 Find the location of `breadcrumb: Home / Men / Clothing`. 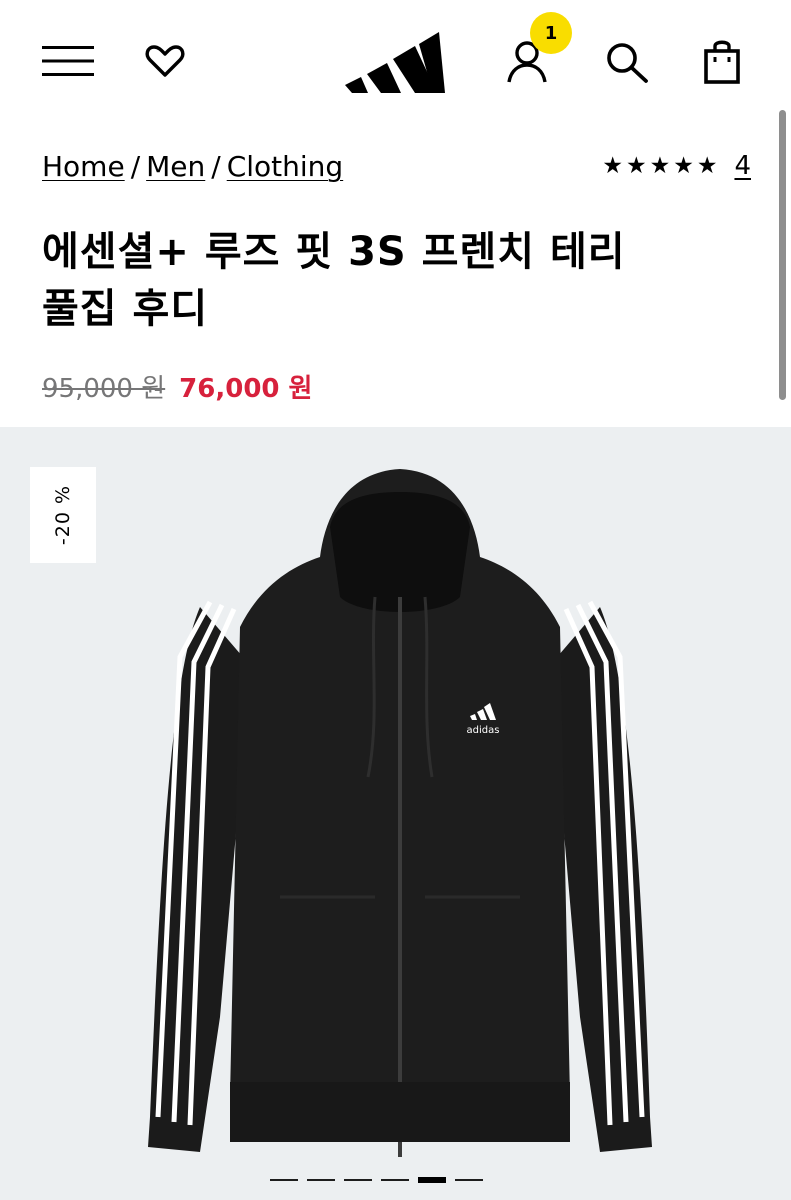

breadcrumb: Home / Men / Clothing is located at coordinates (192, 166).